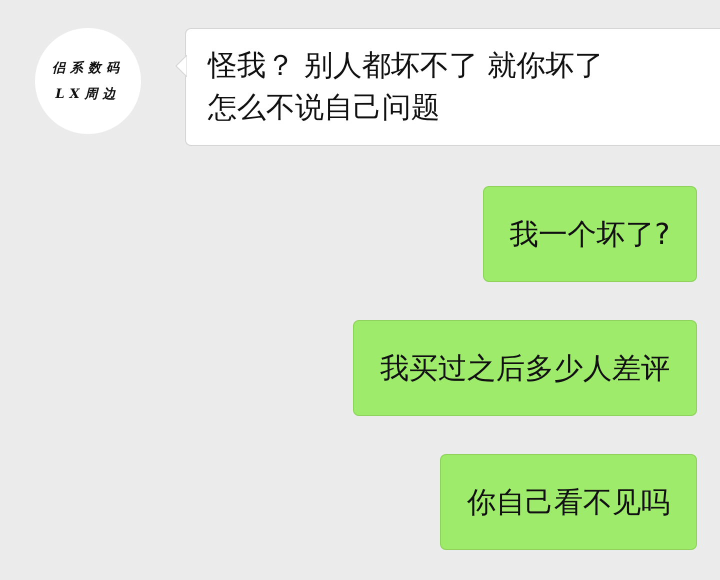  What do you see at coordinates (590, 234) in the screenshot?
I see `message-text: 我一个坏了?` at bounding box center [590, 234].